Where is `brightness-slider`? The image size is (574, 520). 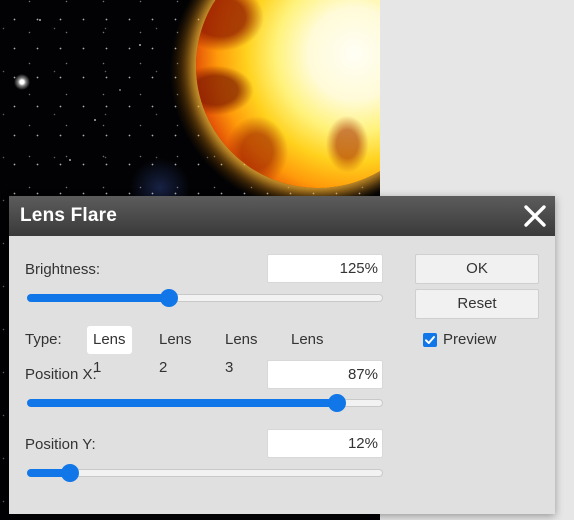
brightness-slider is located at coordinates (205, 298).